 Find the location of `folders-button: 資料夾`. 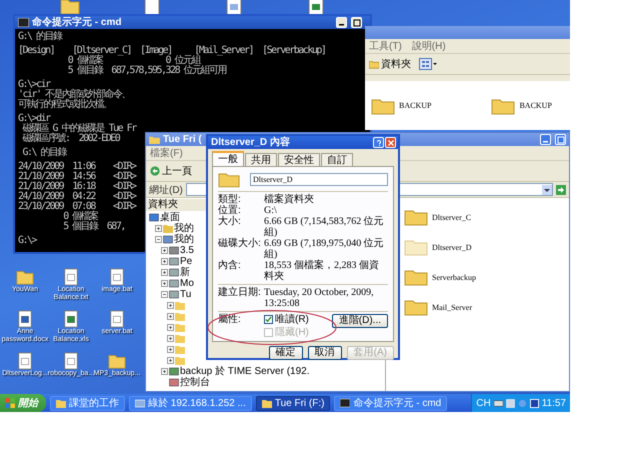

folders-button: 資料夾 is located at coordinates (390, 64).